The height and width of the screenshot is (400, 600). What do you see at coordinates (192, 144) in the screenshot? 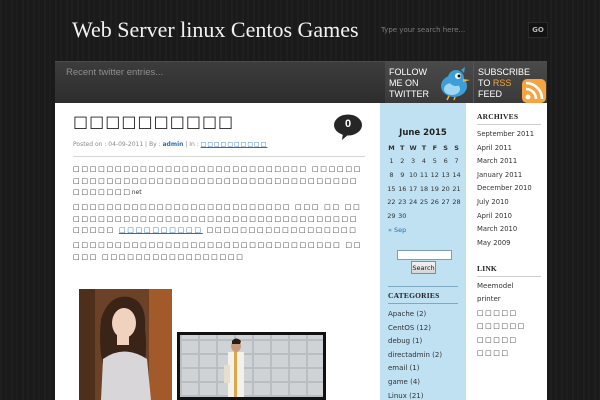
I see `post-meta-in: | In :` at bounding box center [192, 144].